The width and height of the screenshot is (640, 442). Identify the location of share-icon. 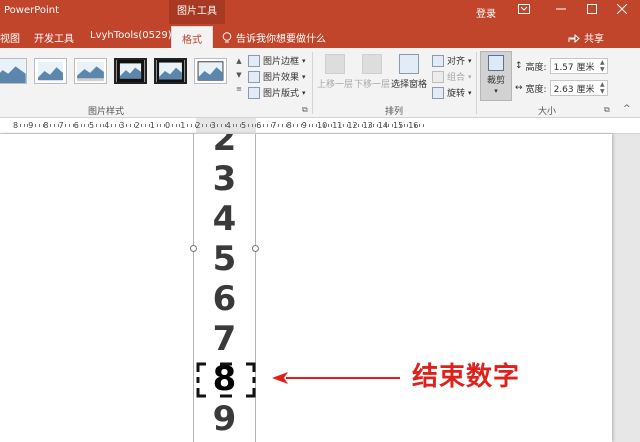
(574, 38).